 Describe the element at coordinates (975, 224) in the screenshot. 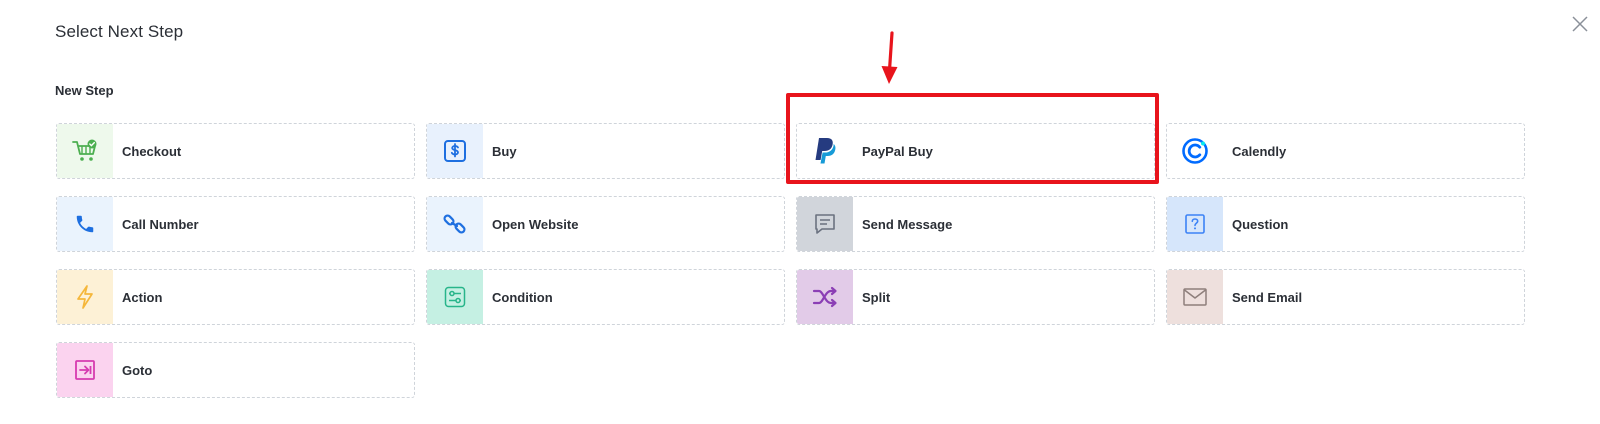

I see `step-card-send-message: Send Message` at that location.